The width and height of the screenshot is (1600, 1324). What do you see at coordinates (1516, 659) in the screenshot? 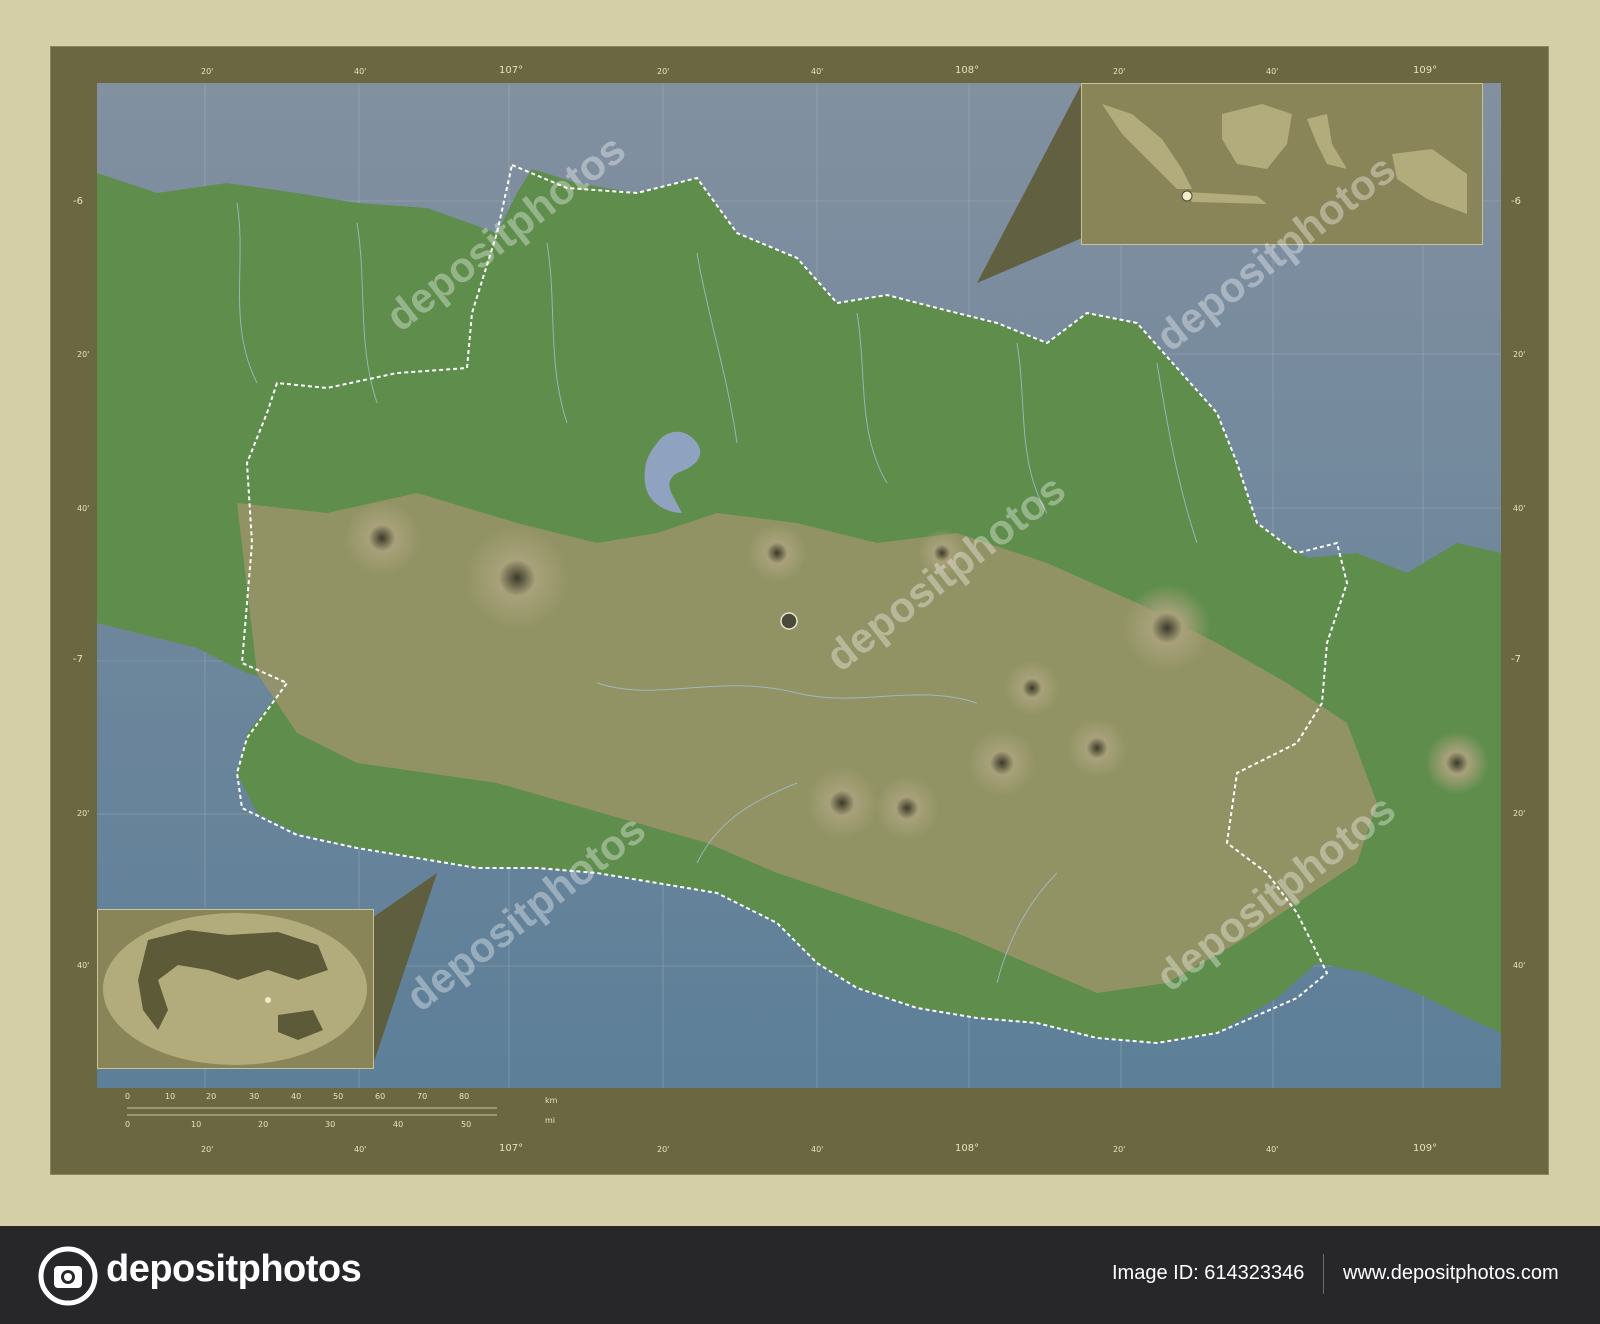
I see `lat-tick-right: -7` at bounding box center [1516, 659].